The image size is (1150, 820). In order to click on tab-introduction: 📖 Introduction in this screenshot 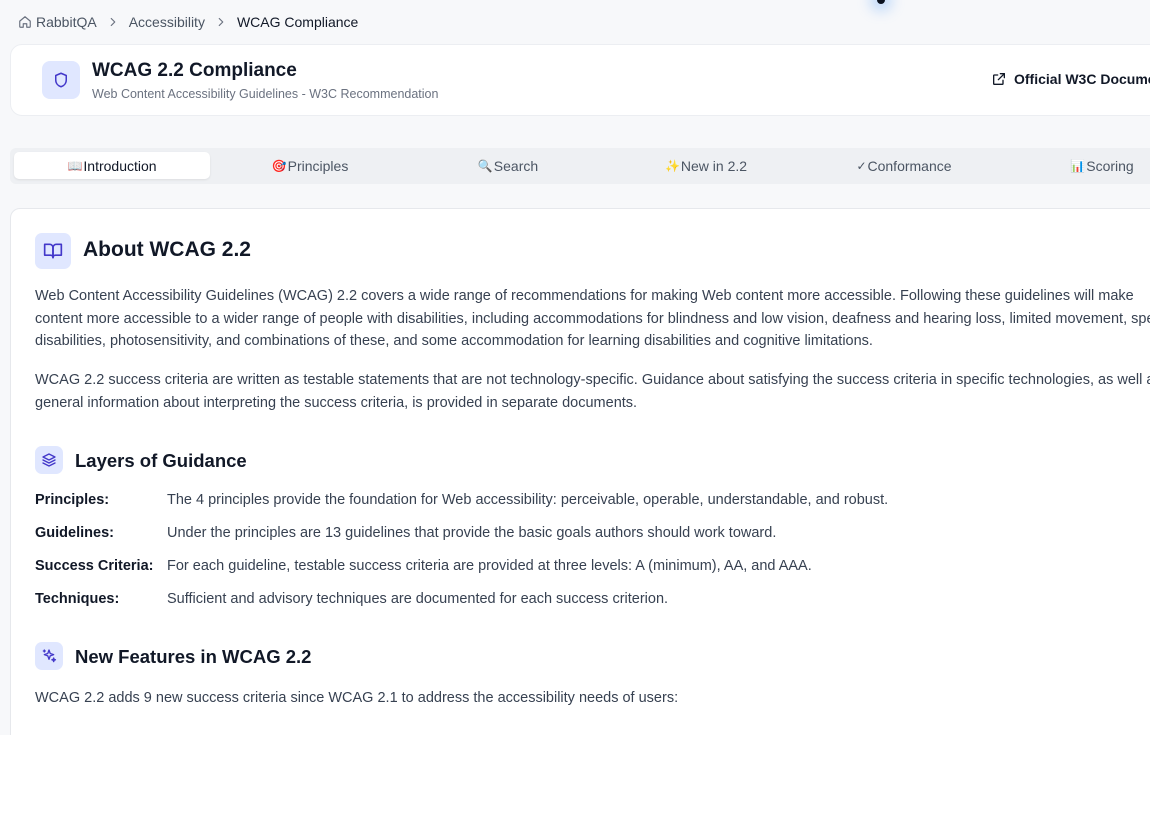, I will do `click(112, 165)`.